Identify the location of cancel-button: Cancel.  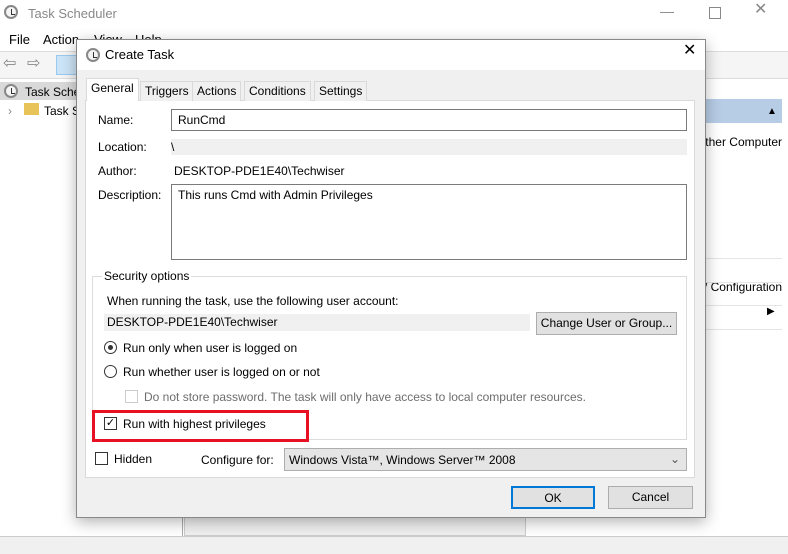
(650, 497).